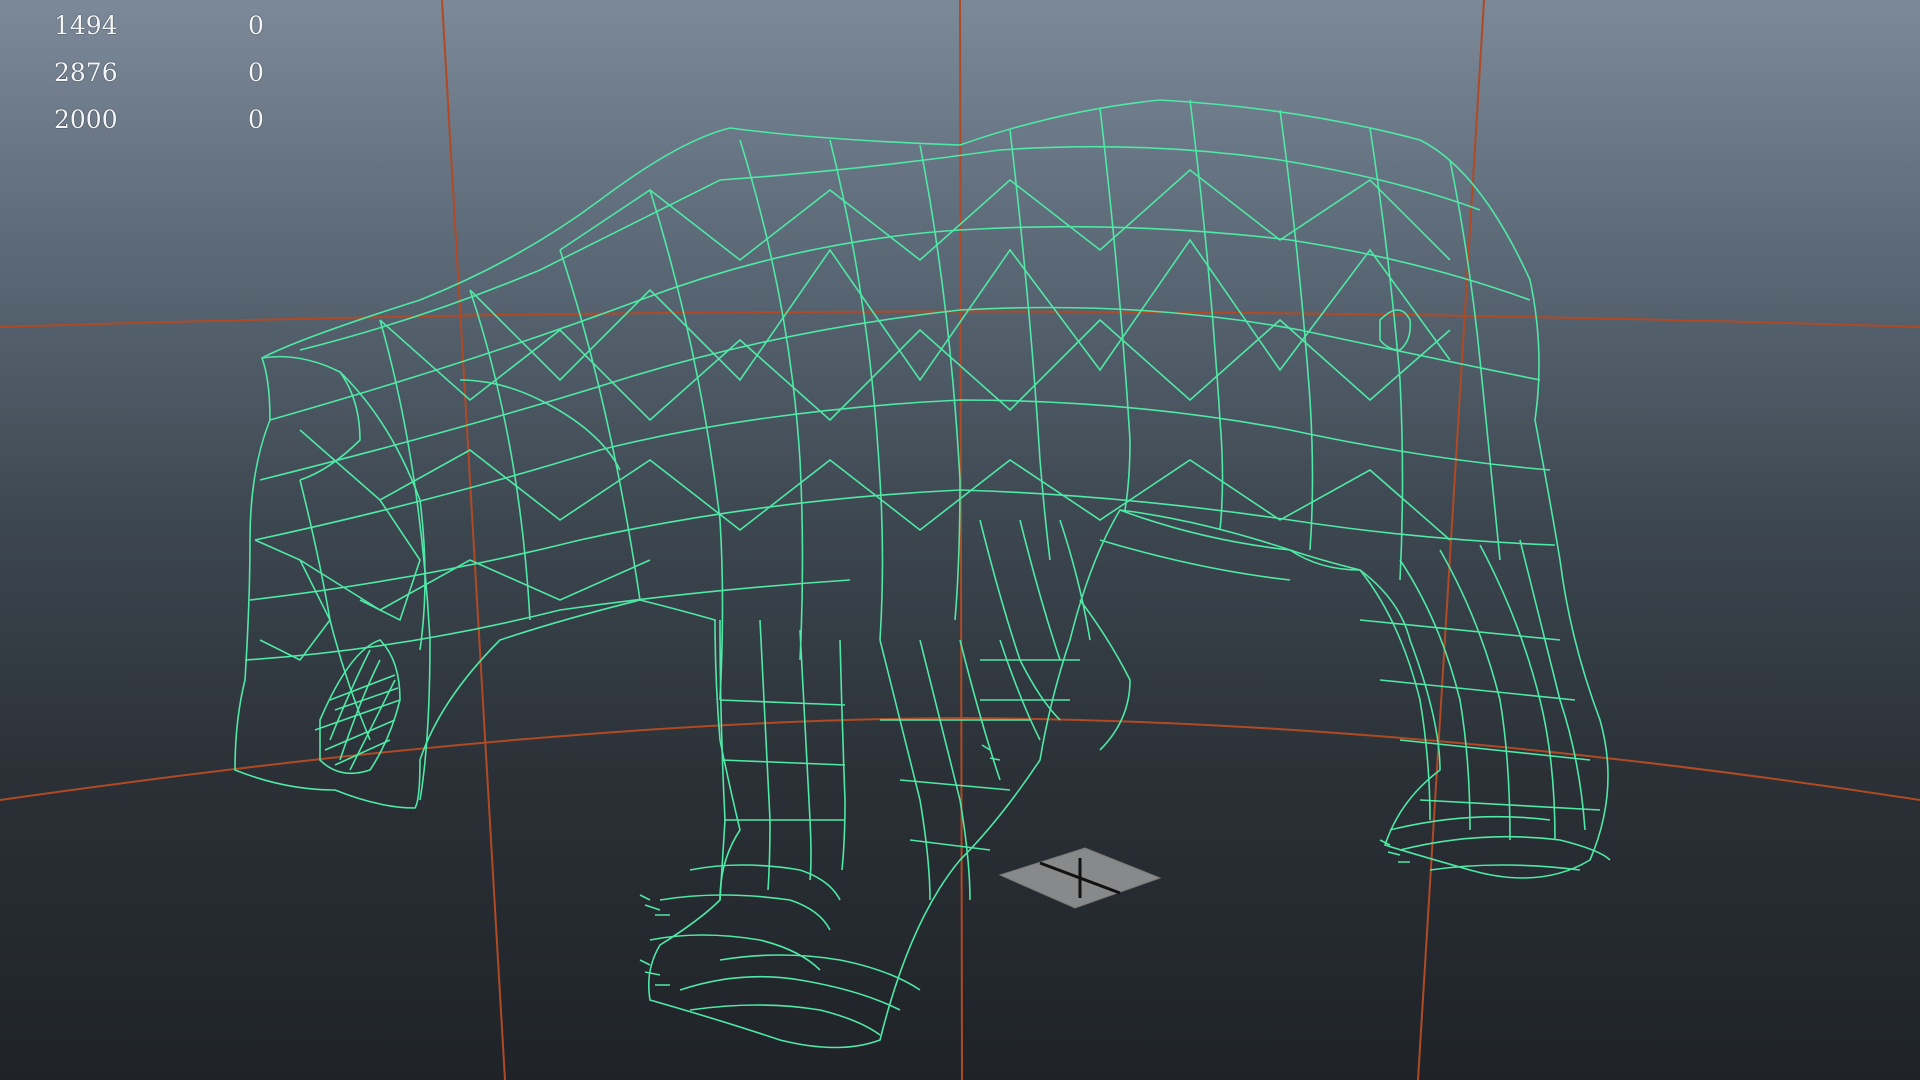 The width and height of the screenshot is (1920, 1080). What do you see at coordinates (160, 73) in the screenshot?
I see `hud-row: 2876 0` at bounding box center [160, 73].